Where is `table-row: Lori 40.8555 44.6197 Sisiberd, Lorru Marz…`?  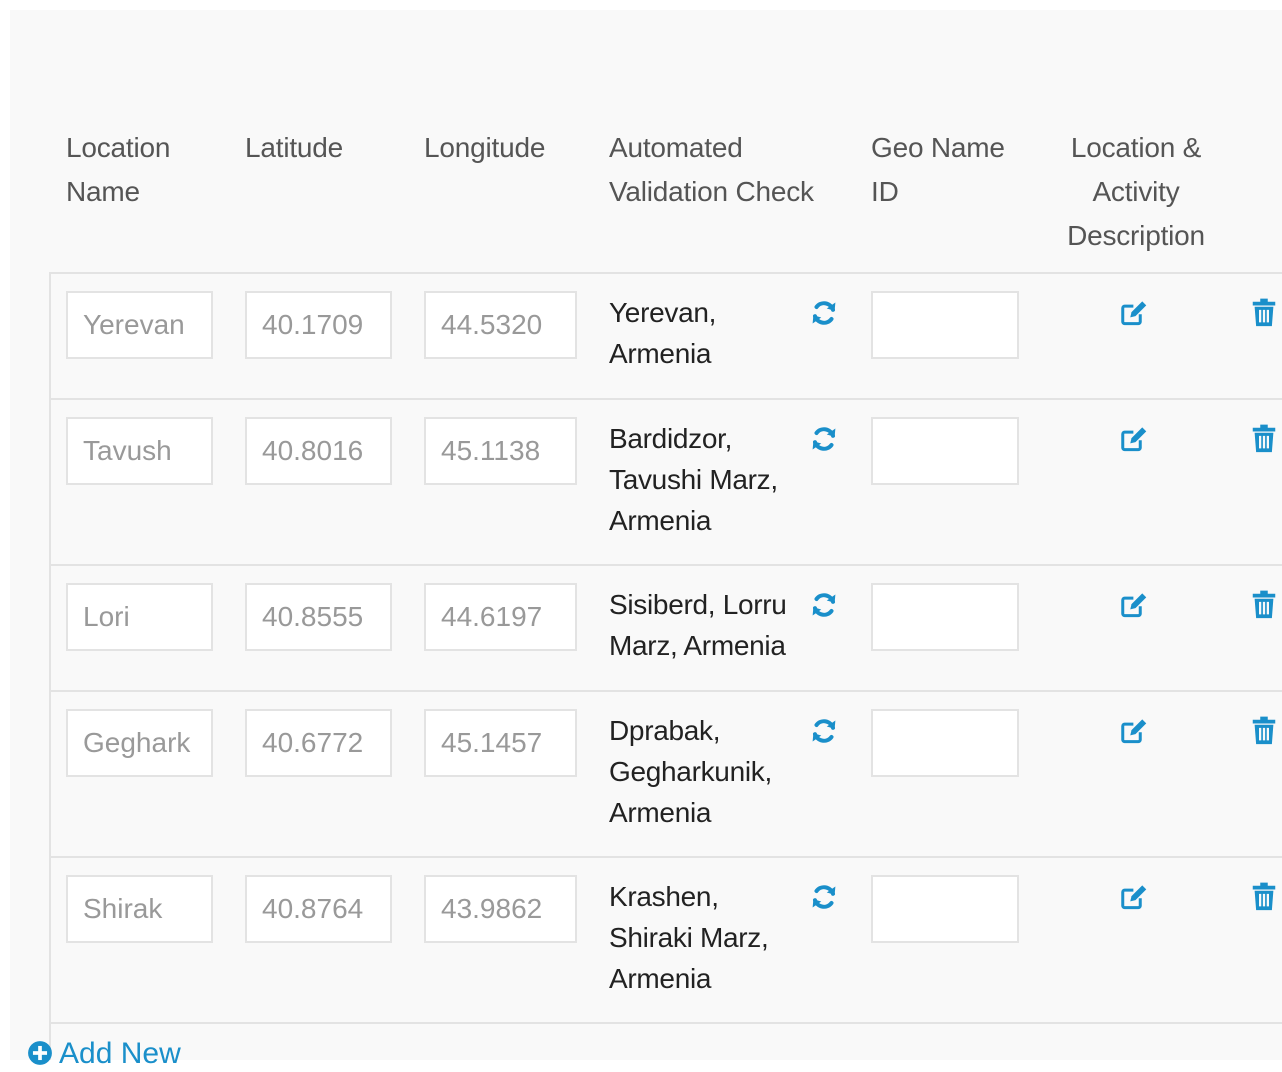 table-row: Lori 40.8555 44.6197 Sisiberd, Lorru Marz… is located at coordinates (665, 629).